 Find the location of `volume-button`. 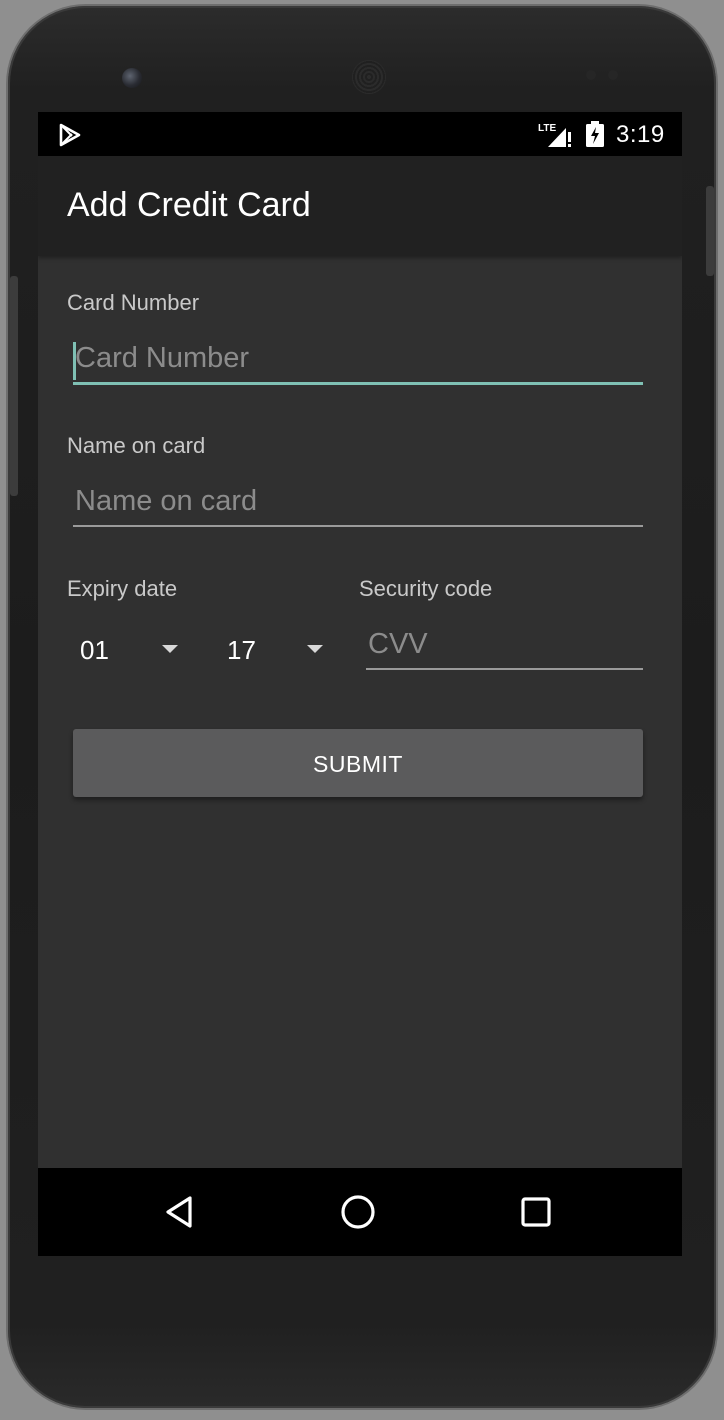

volume-button is located at coordinates (14, 386).